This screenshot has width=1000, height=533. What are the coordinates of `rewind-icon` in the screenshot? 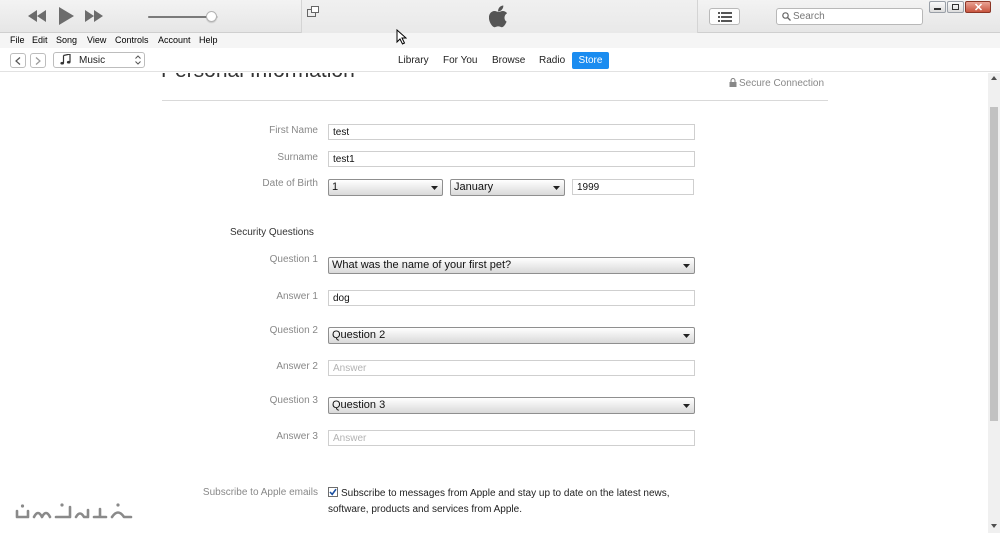 It's located at (37, 16).